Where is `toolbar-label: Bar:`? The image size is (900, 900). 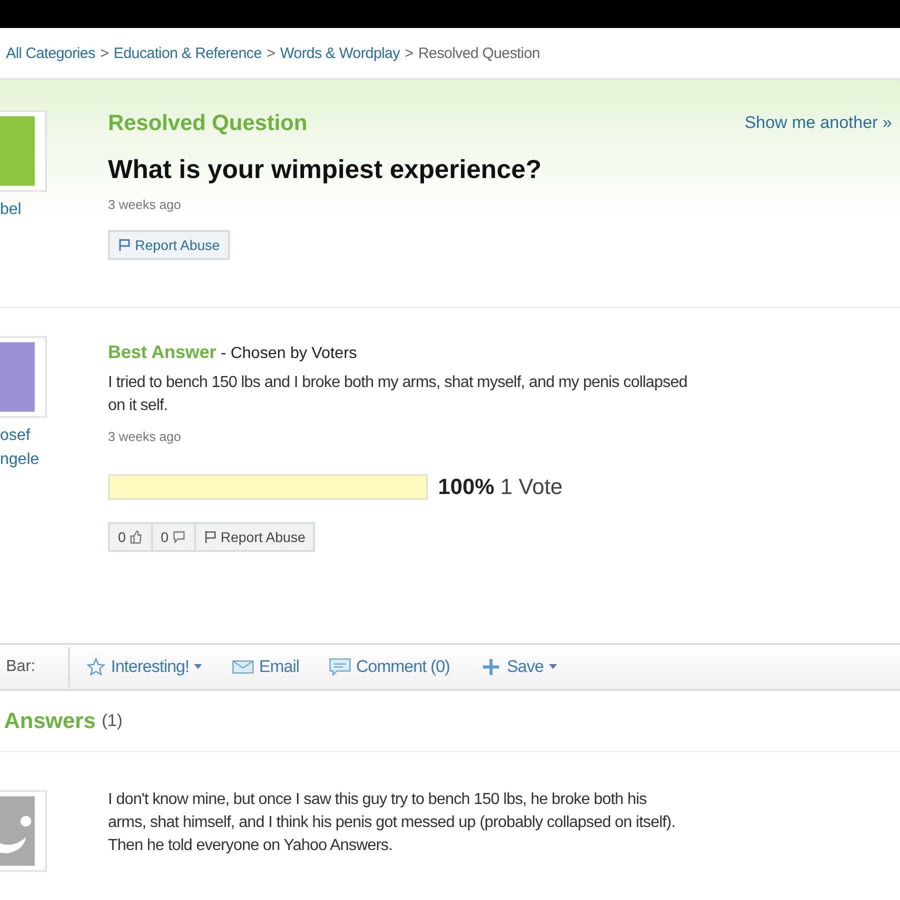 toolbar-label: Bar: is located at coordinates (35, 667).